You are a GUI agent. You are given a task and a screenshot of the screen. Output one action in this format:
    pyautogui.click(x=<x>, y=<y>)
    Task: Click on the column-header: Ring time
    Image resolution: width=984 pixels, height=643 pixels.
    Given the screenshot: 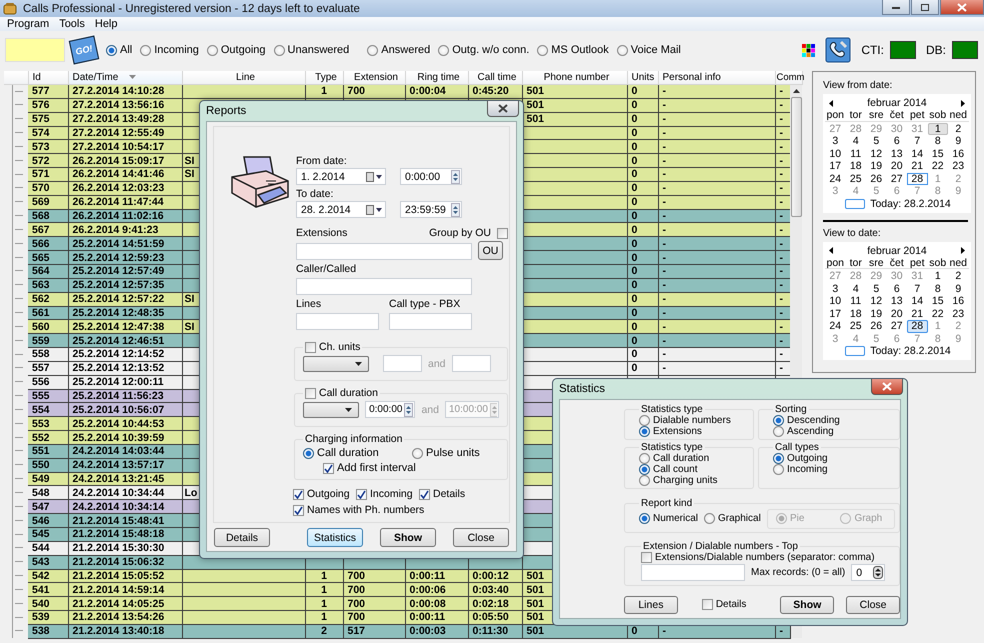 What is the action you would take?
    pyautogui.click(x=436, y=77)
    